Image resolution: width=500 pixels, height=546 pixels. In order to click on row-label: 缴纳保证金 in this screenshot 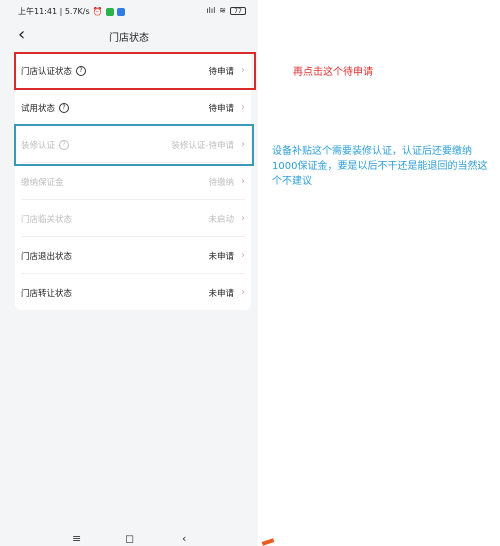, I will do `click(42, 182)`.